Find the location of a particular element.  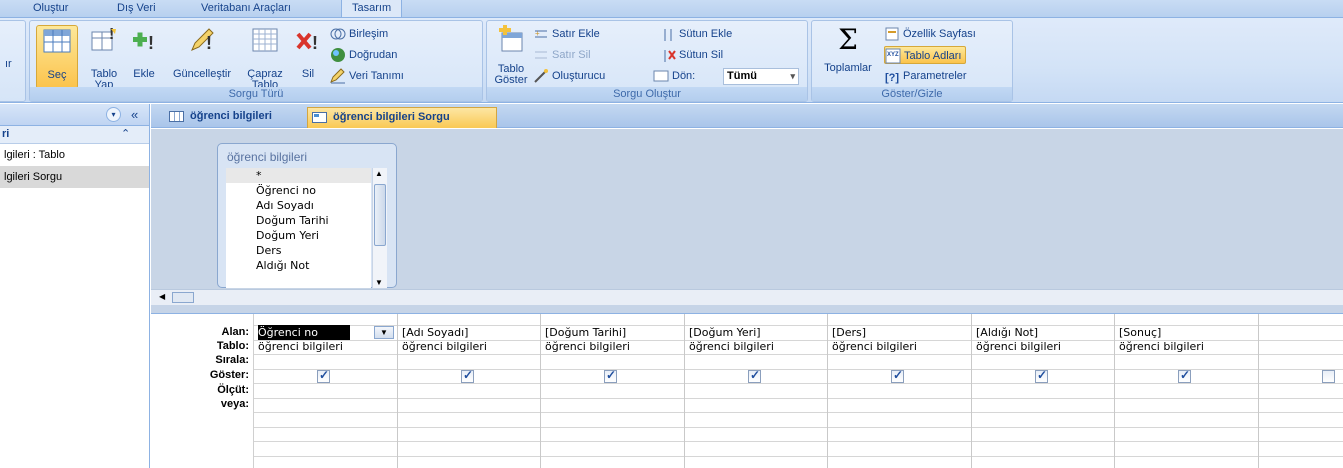

field-cell: [Sonuç] is located at coordinates (1140, 332).